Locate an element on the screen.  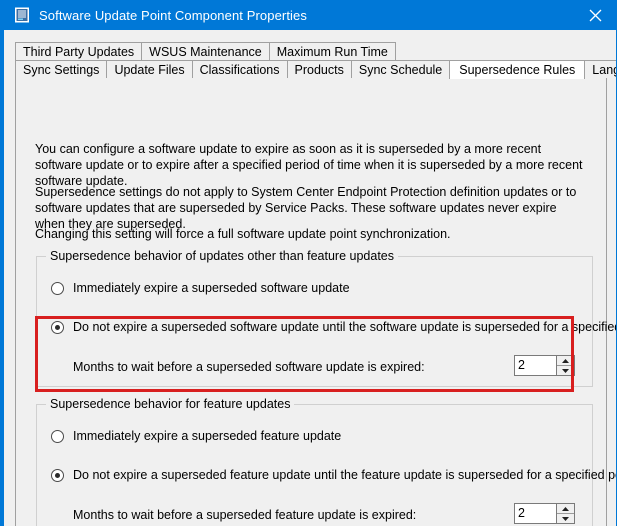
properties-window-icon is located at coordinates (22, 15).